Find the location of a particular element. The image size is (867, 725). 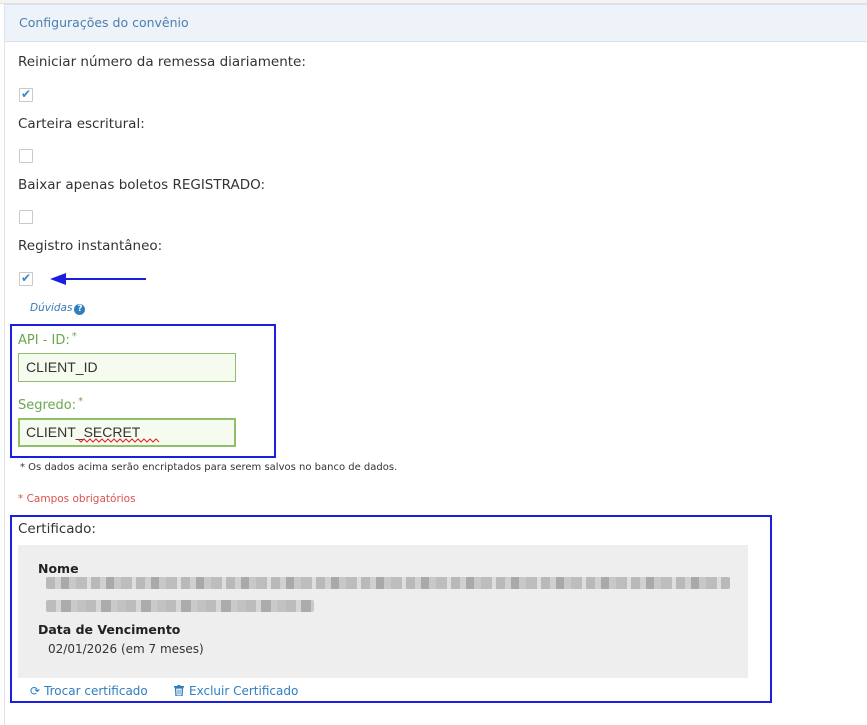

api-id-input: CLIENT_ID is located at coordinates (127, 367).